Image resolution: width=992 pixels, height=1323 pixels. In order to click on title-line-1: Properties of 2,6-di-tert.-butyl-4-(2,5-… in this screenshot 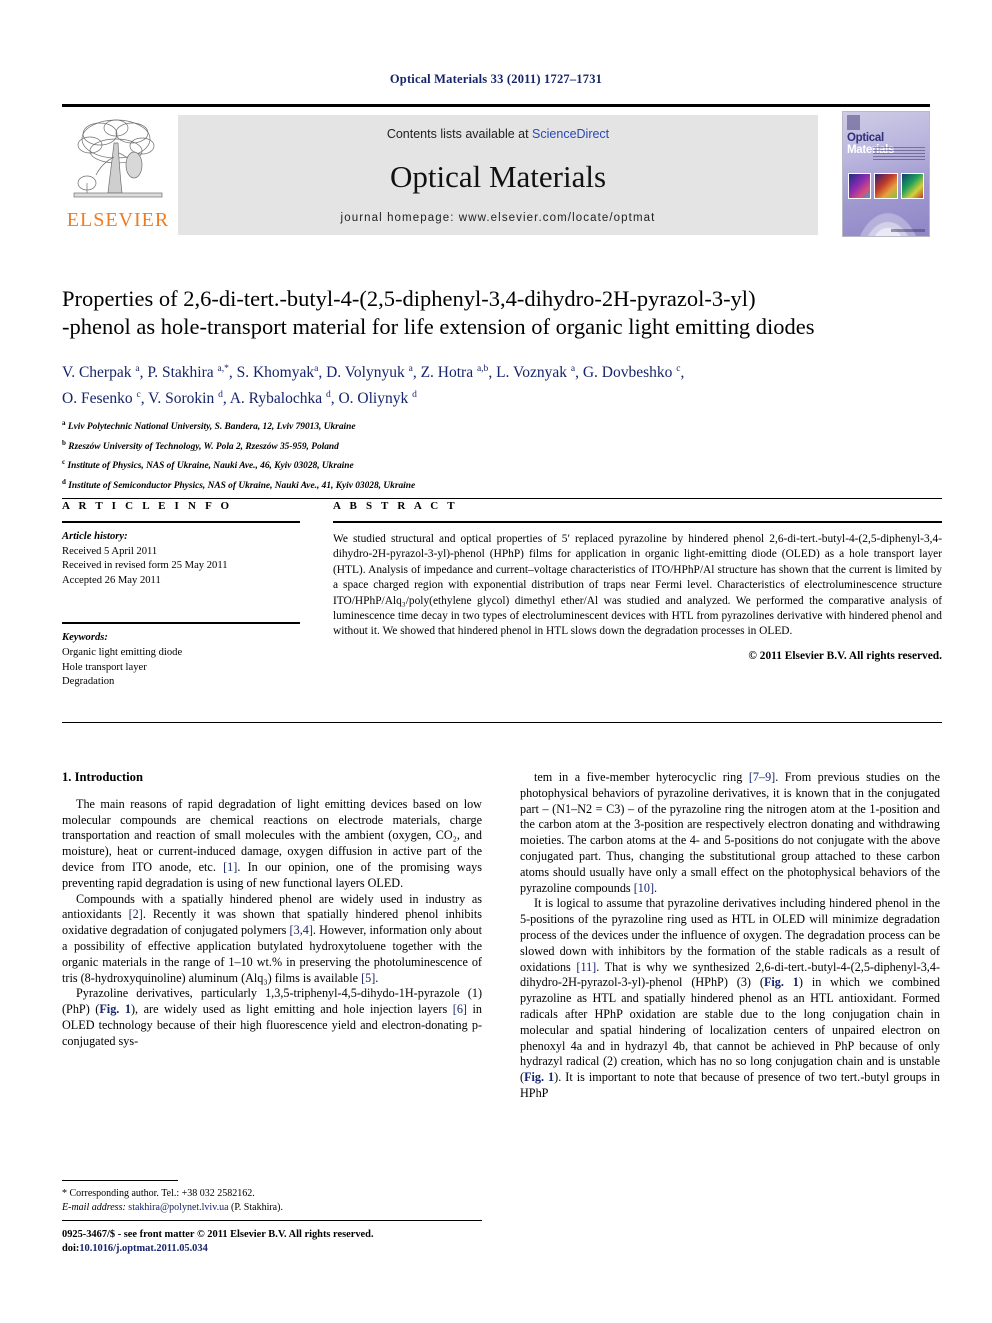, I will do `click(409, 298)`.